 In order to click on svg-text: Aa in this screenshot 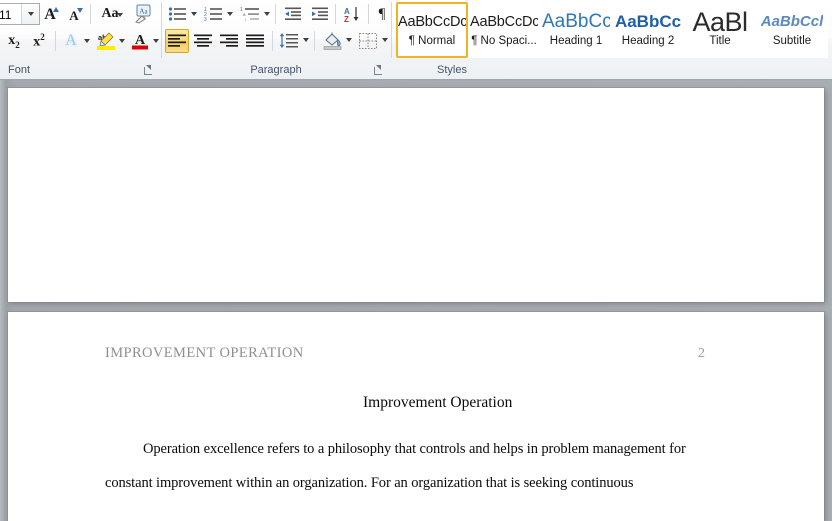, I will do `click(143, 12)`.